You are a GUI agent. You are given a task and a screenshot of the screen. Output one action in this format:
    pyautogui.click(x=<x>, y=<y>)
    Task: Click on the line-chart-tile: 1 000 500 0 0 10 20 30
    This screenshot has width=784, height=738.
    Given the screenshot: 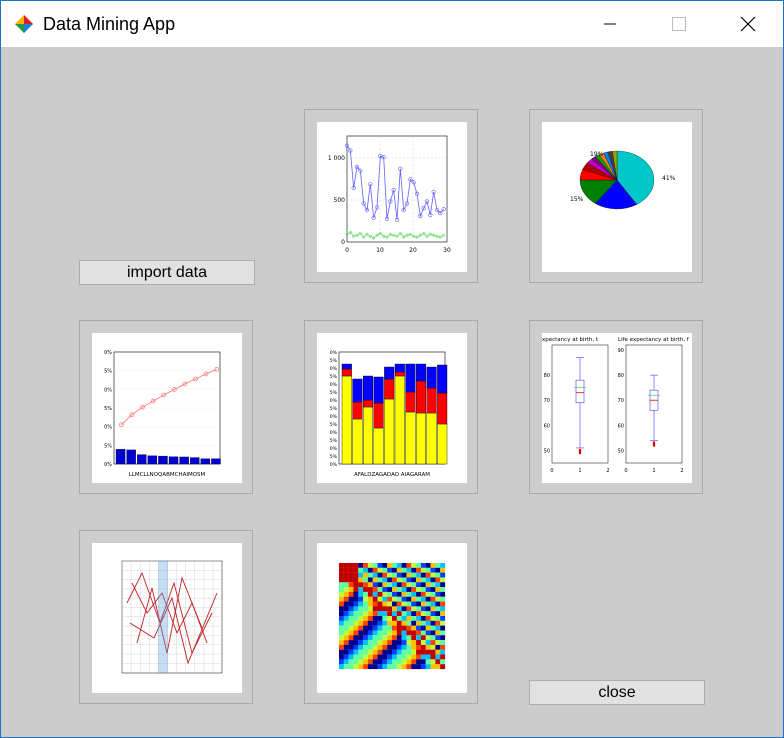 What is the action you would take?
    pyautogui.click(x=391, y=196)
    